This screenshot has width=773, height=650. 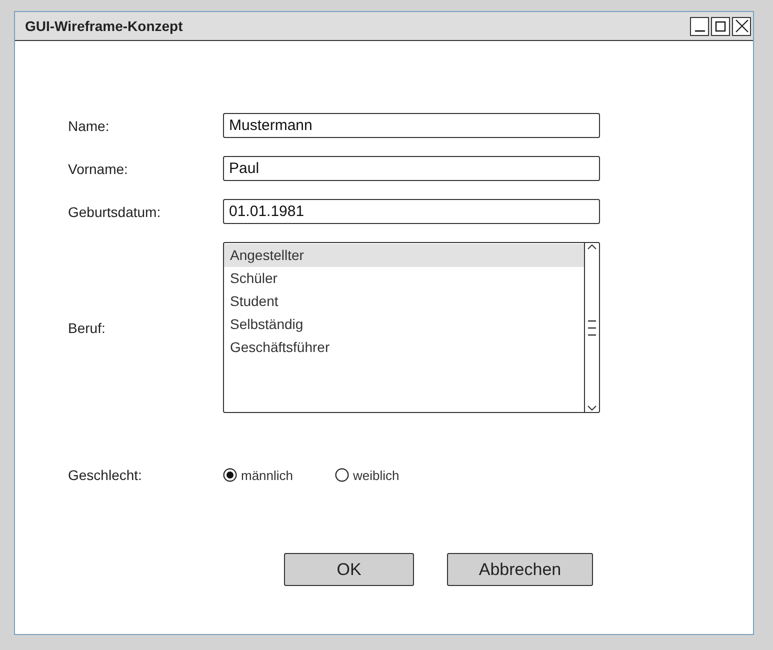 I want to click on scroll-bar, so click(x=591, y=327).